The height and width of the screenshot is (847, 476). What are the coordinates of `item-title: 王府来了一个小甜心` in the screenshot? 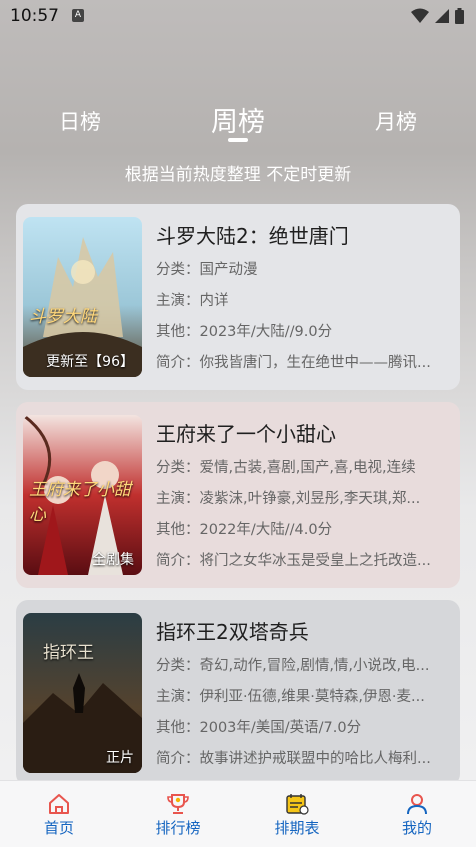 It's located at (246, 434).